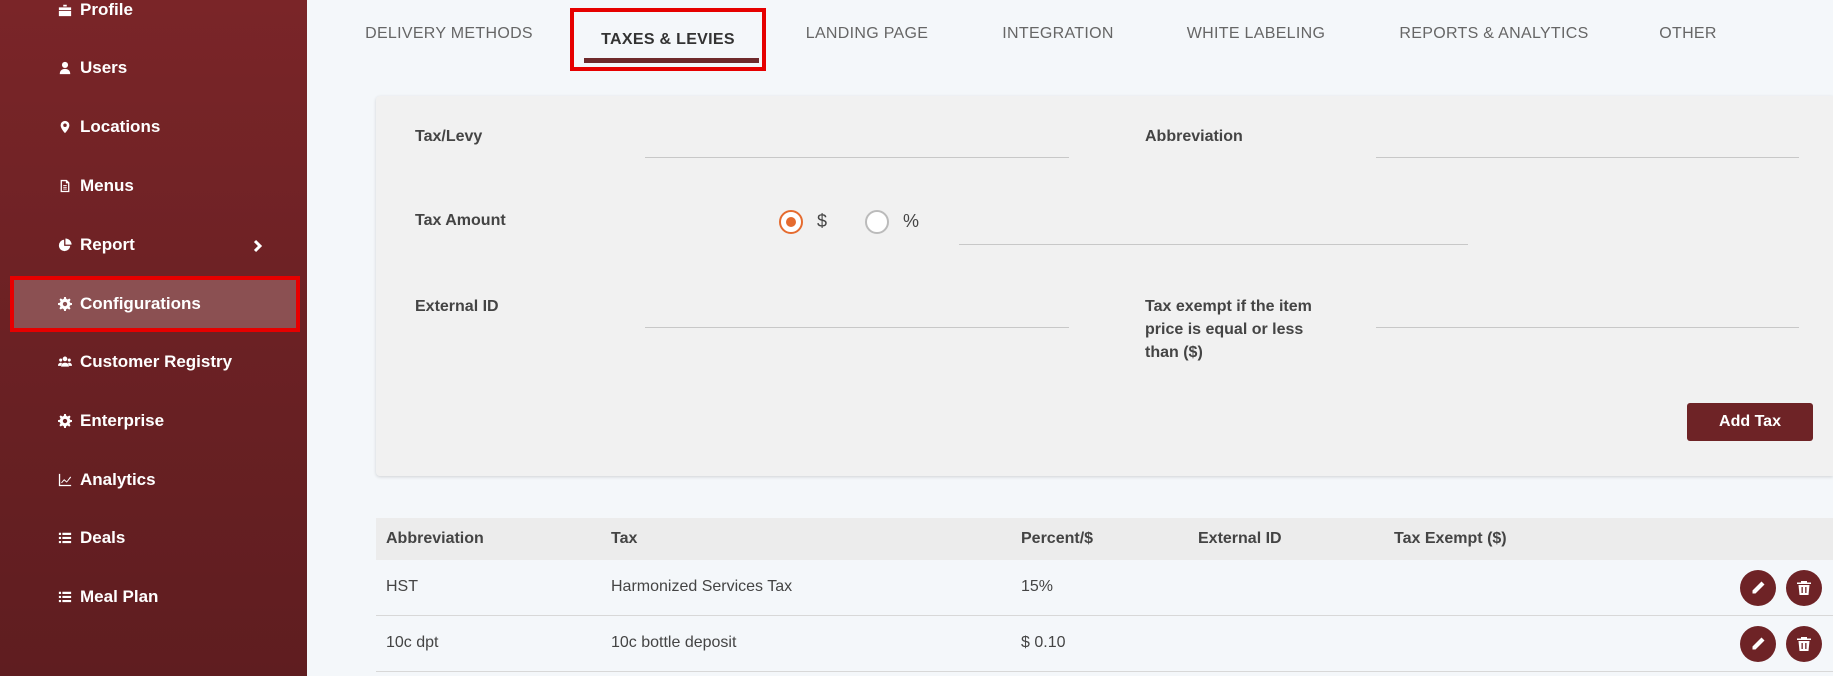  What do you see at coordinates (258, 245) in the screenshot?
I see `chevron-right-icon` at bounding box center [258, 245].